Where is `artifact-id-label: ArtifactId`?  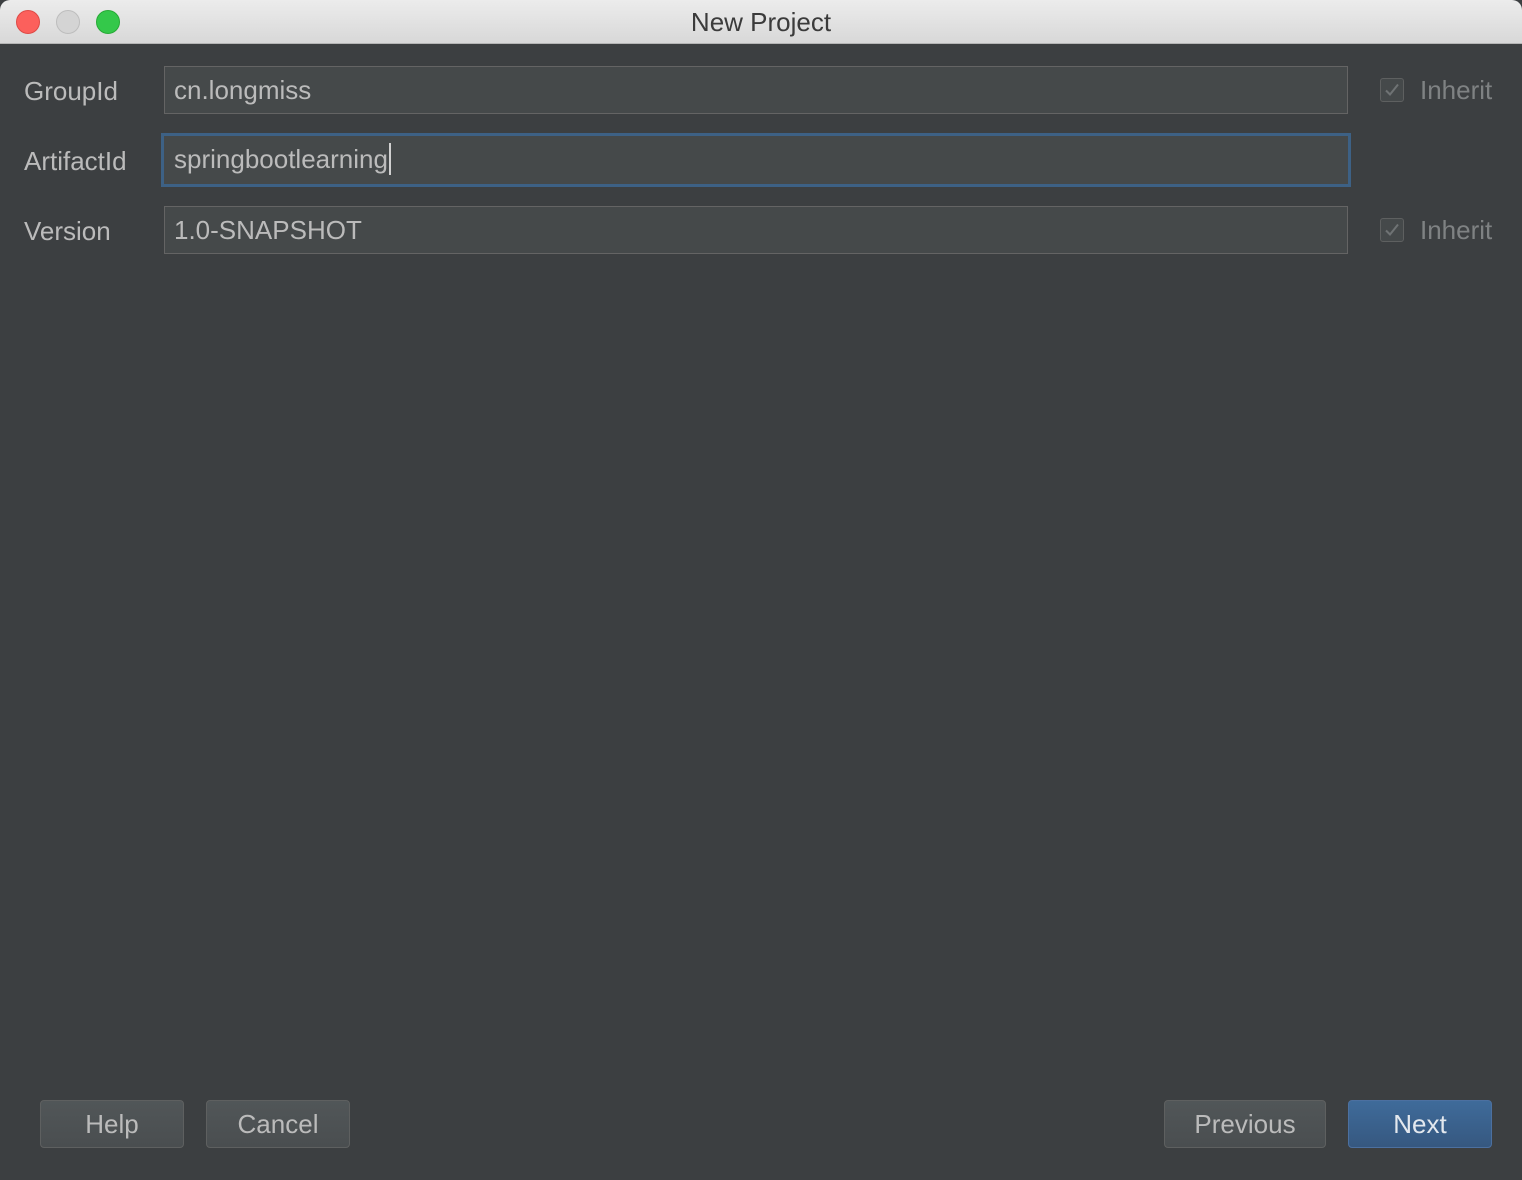 artifact-id-label: ArtifactId is located at coordinates (75, 161).